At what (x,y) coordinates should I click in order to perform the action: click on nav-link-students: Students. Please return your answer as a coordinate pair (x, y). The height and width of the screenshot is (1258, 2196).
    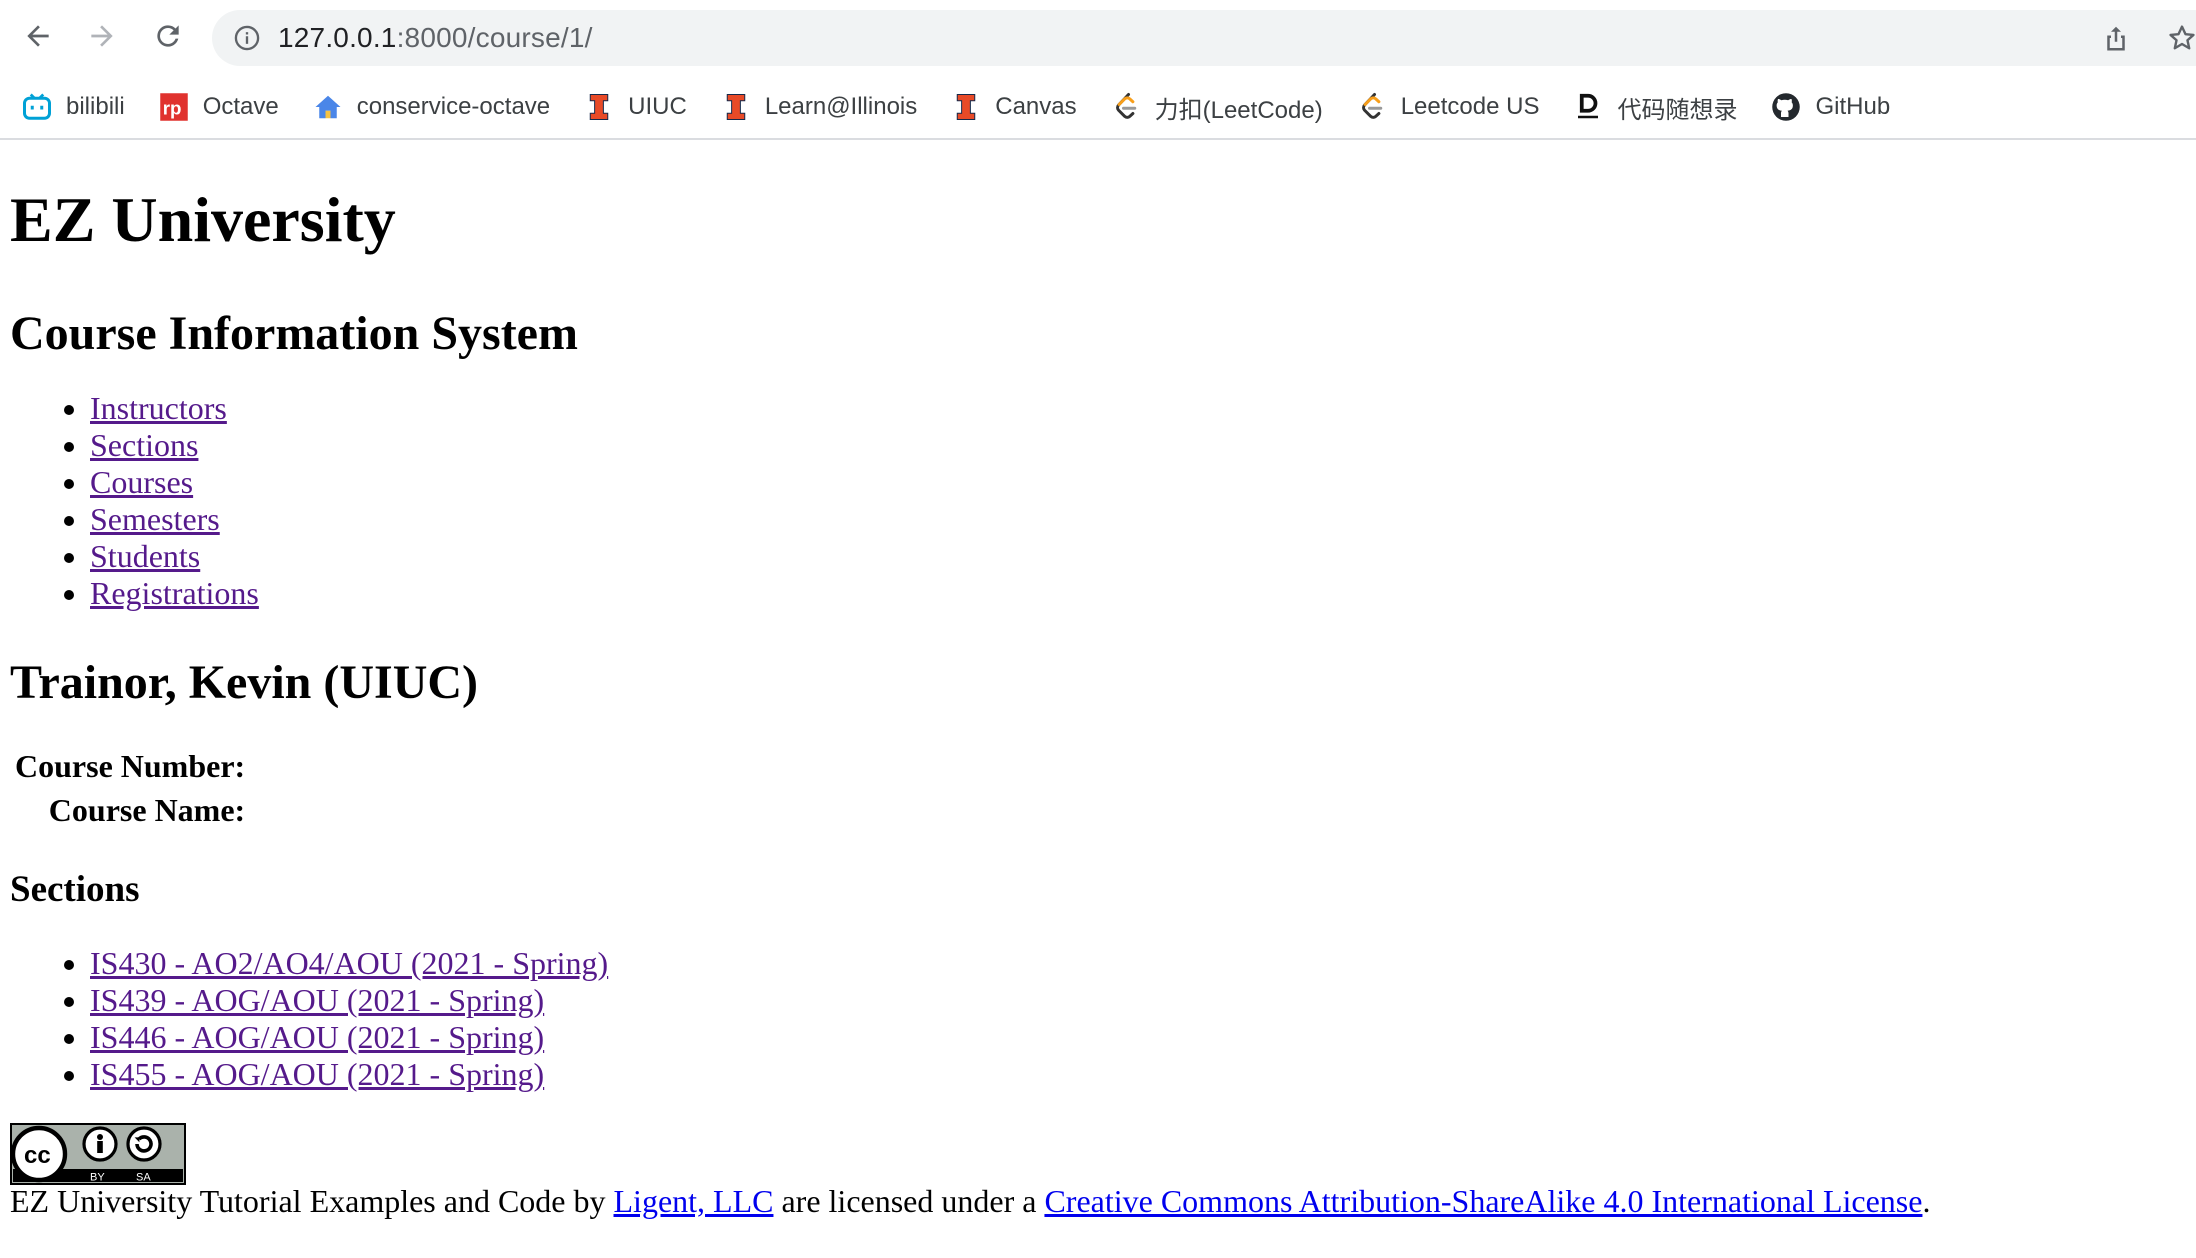
    Looking at the image, I should click on (145, 556).